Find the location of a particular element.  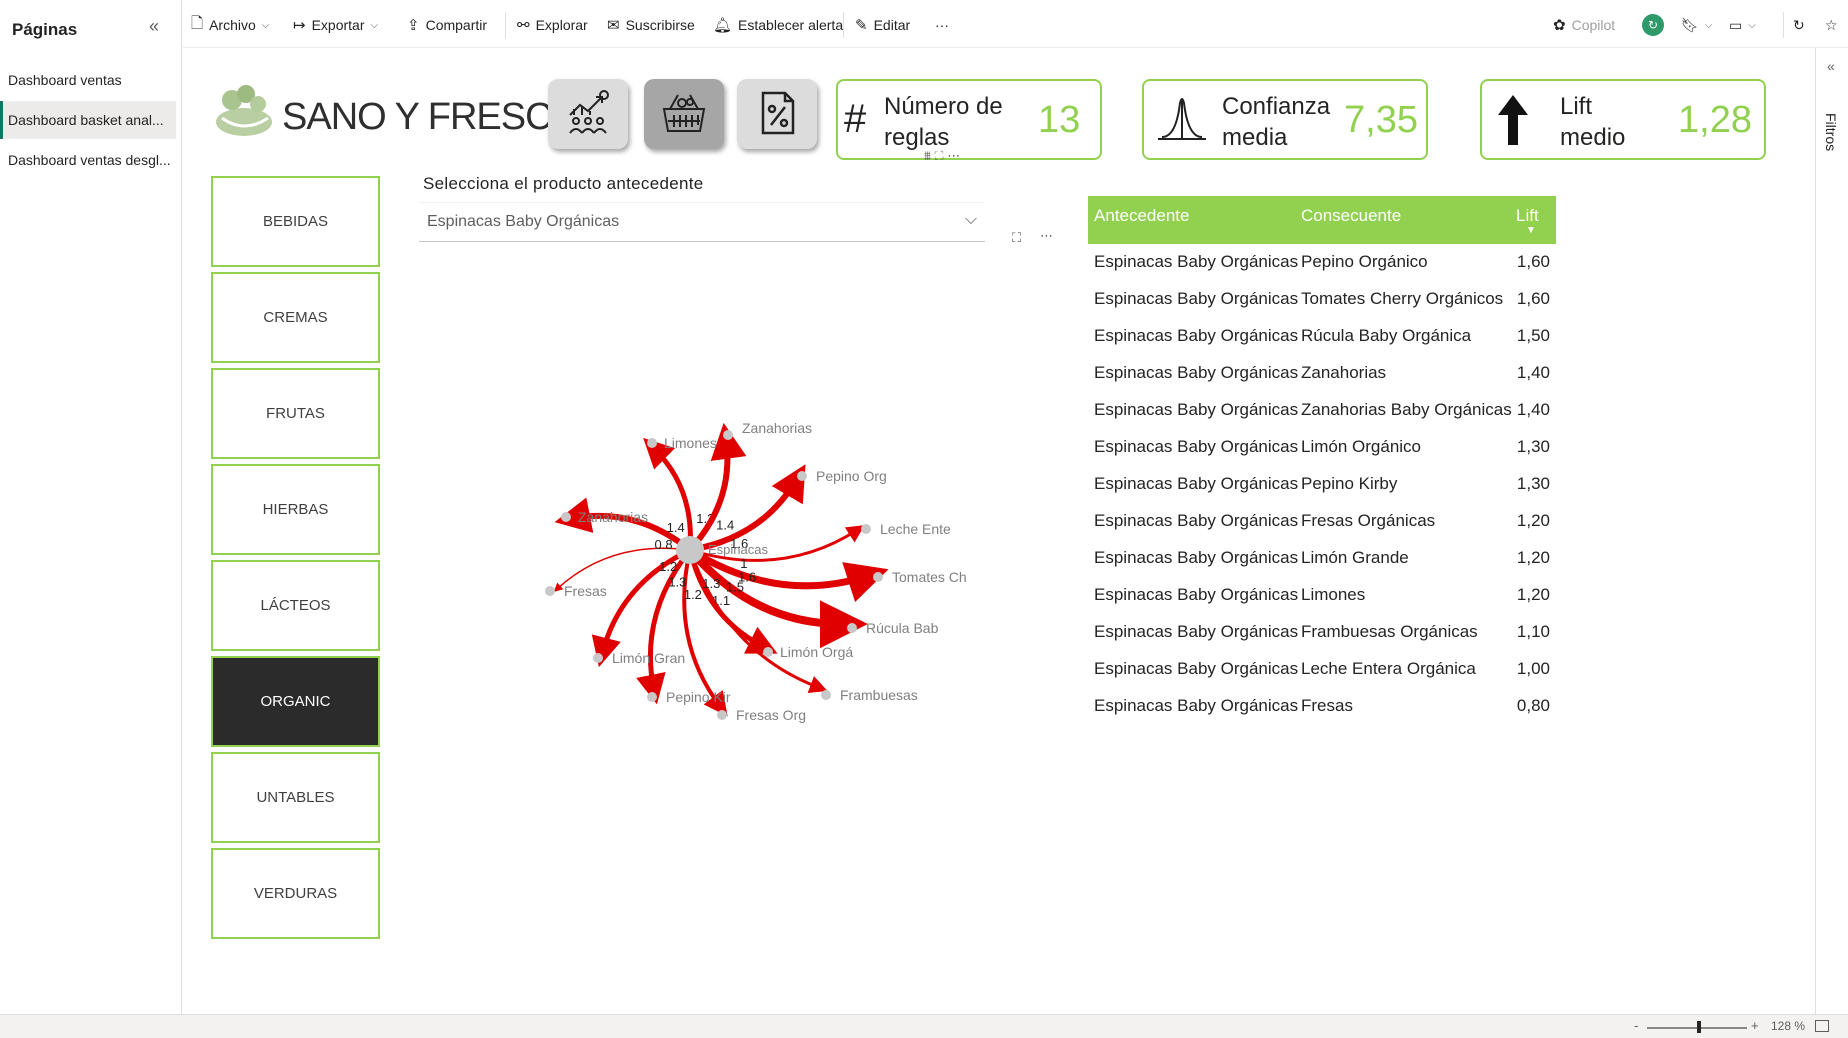

table-row: Espinacas Baby Orgánicas Limón Grande 1,20 is located at coordinates (1322, 558).